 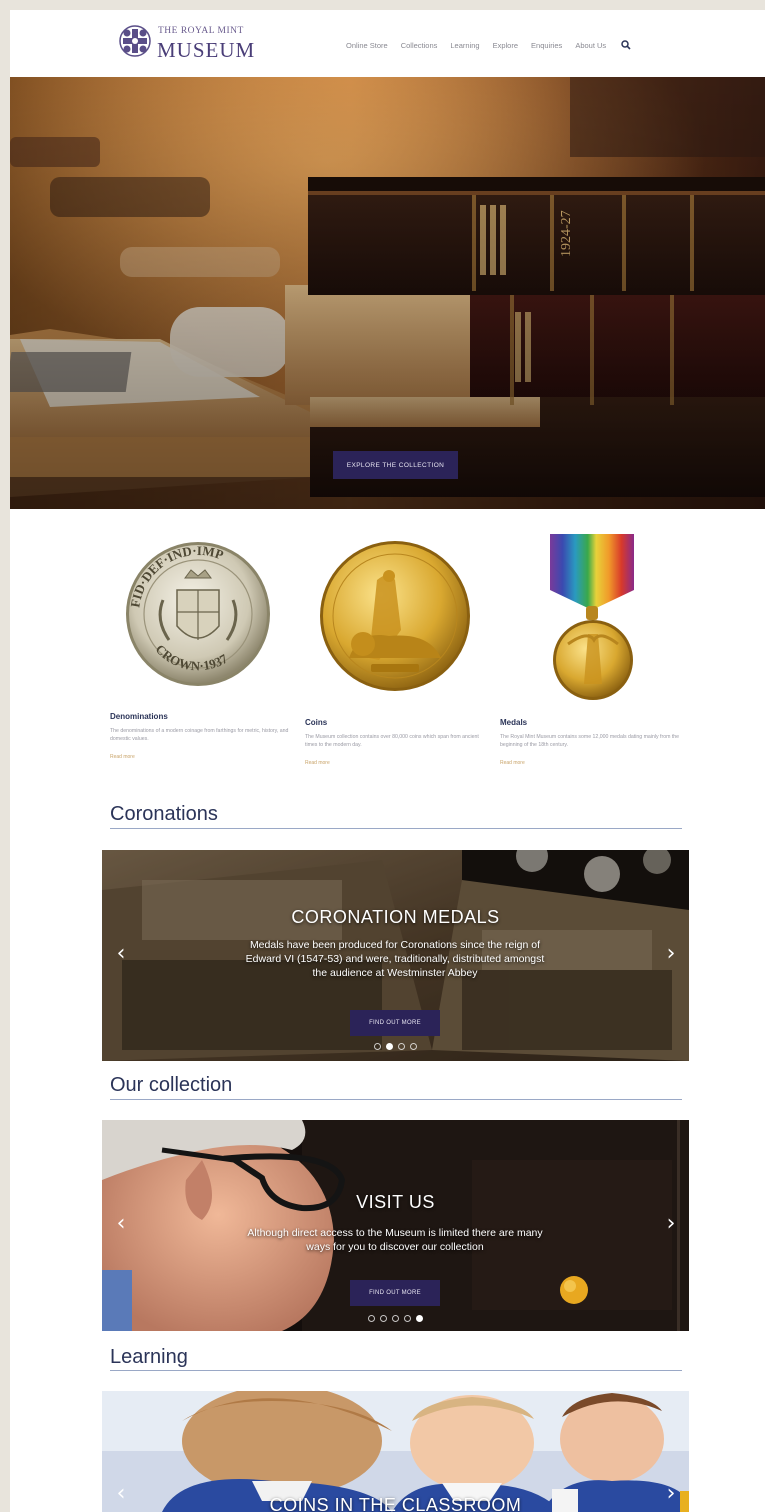 I want to click on gold-coin-image, so click(x=395, y=616).